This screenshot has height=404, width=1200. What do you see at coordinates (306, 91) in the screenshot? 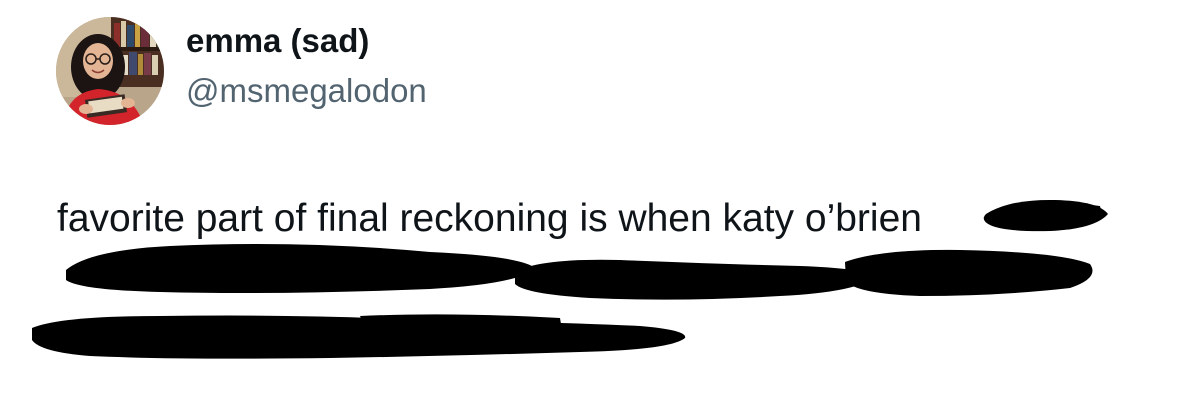
I see `user-handle: @msmegalodon` at bounding box center [306, 91].